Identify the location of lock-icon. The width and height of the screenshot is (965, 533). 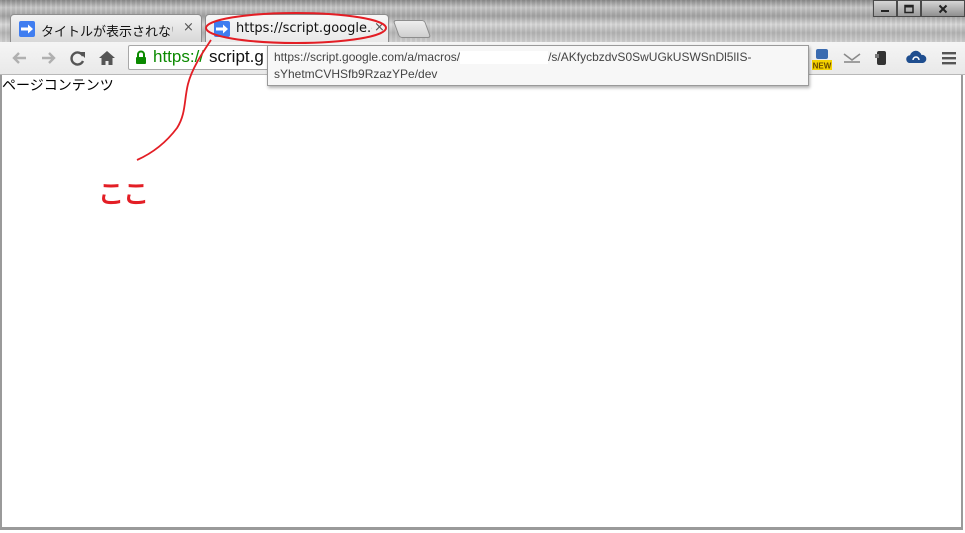
(141, 59).